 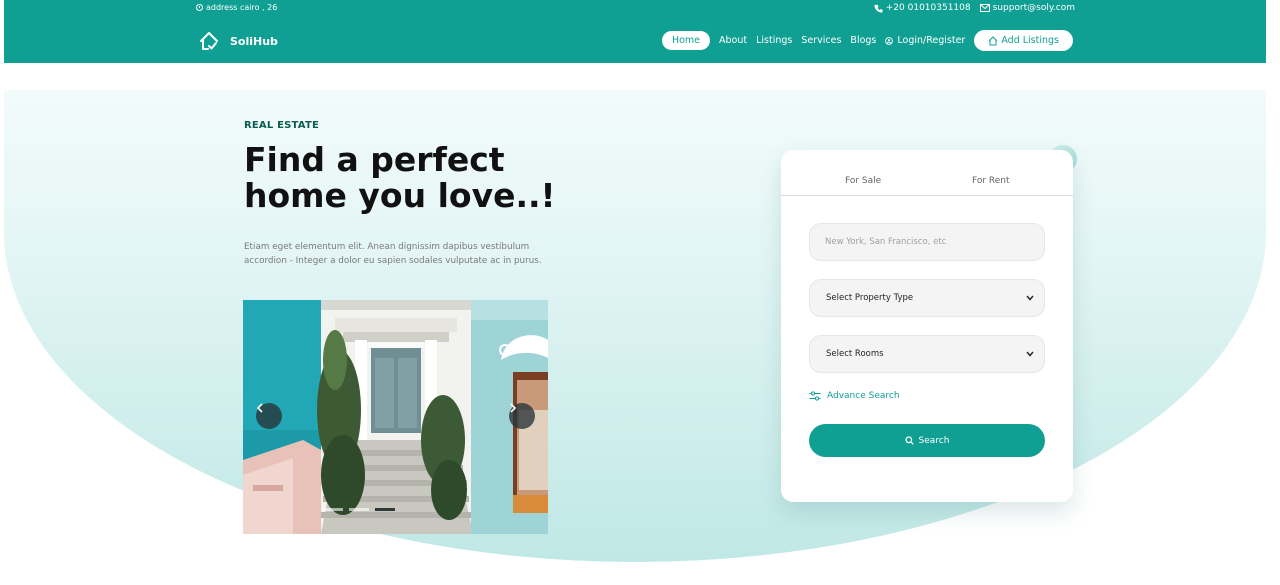 I want to click on headline-line-1: Find a perfect, so click(x=374, y=159).